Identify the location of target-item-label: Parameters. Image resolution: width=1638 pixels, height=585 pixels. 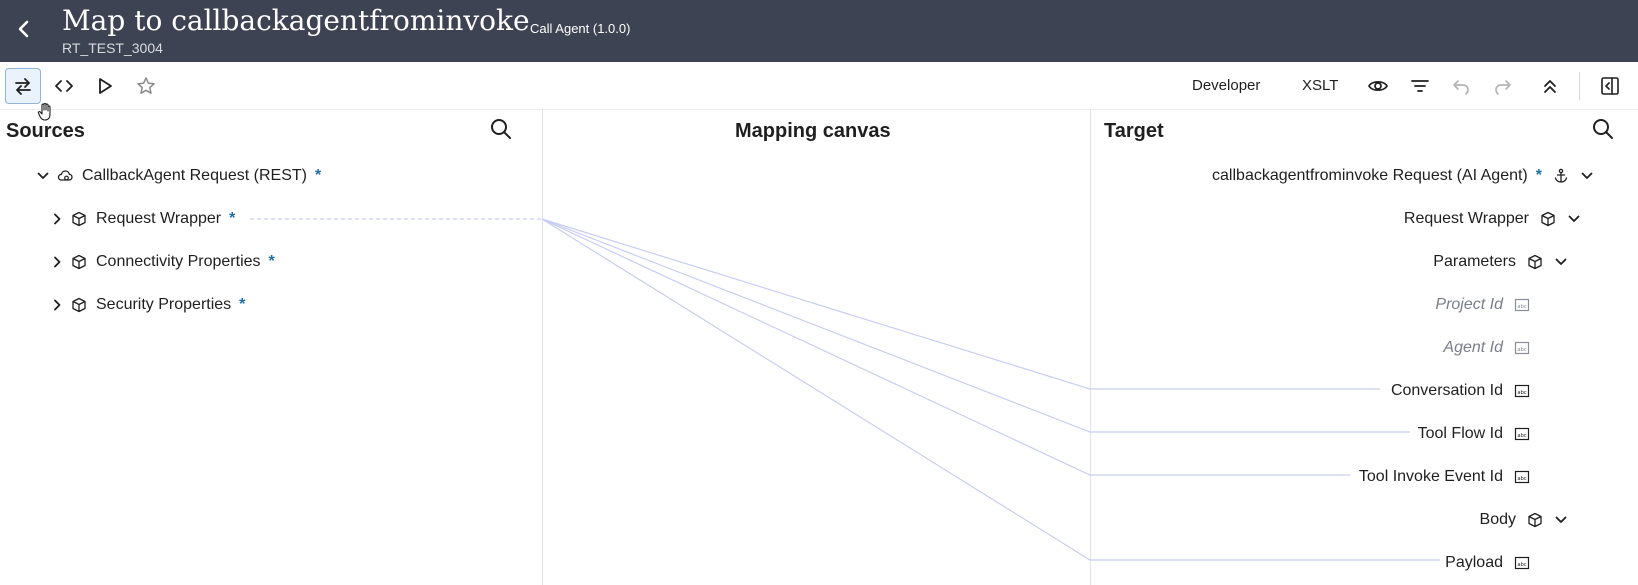
(1474, 261).